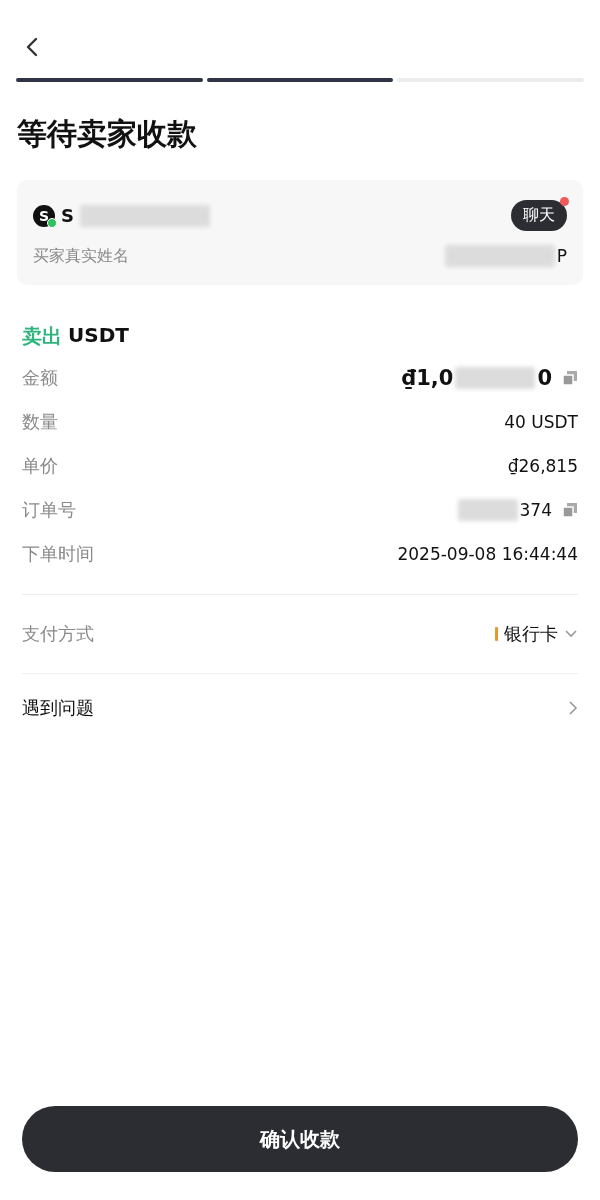 The width and height of the screenshot is (600, 1200). Describe the element at coordinates (539, 215) in the screenshot. I see `chat-button: 聊天` at that location.